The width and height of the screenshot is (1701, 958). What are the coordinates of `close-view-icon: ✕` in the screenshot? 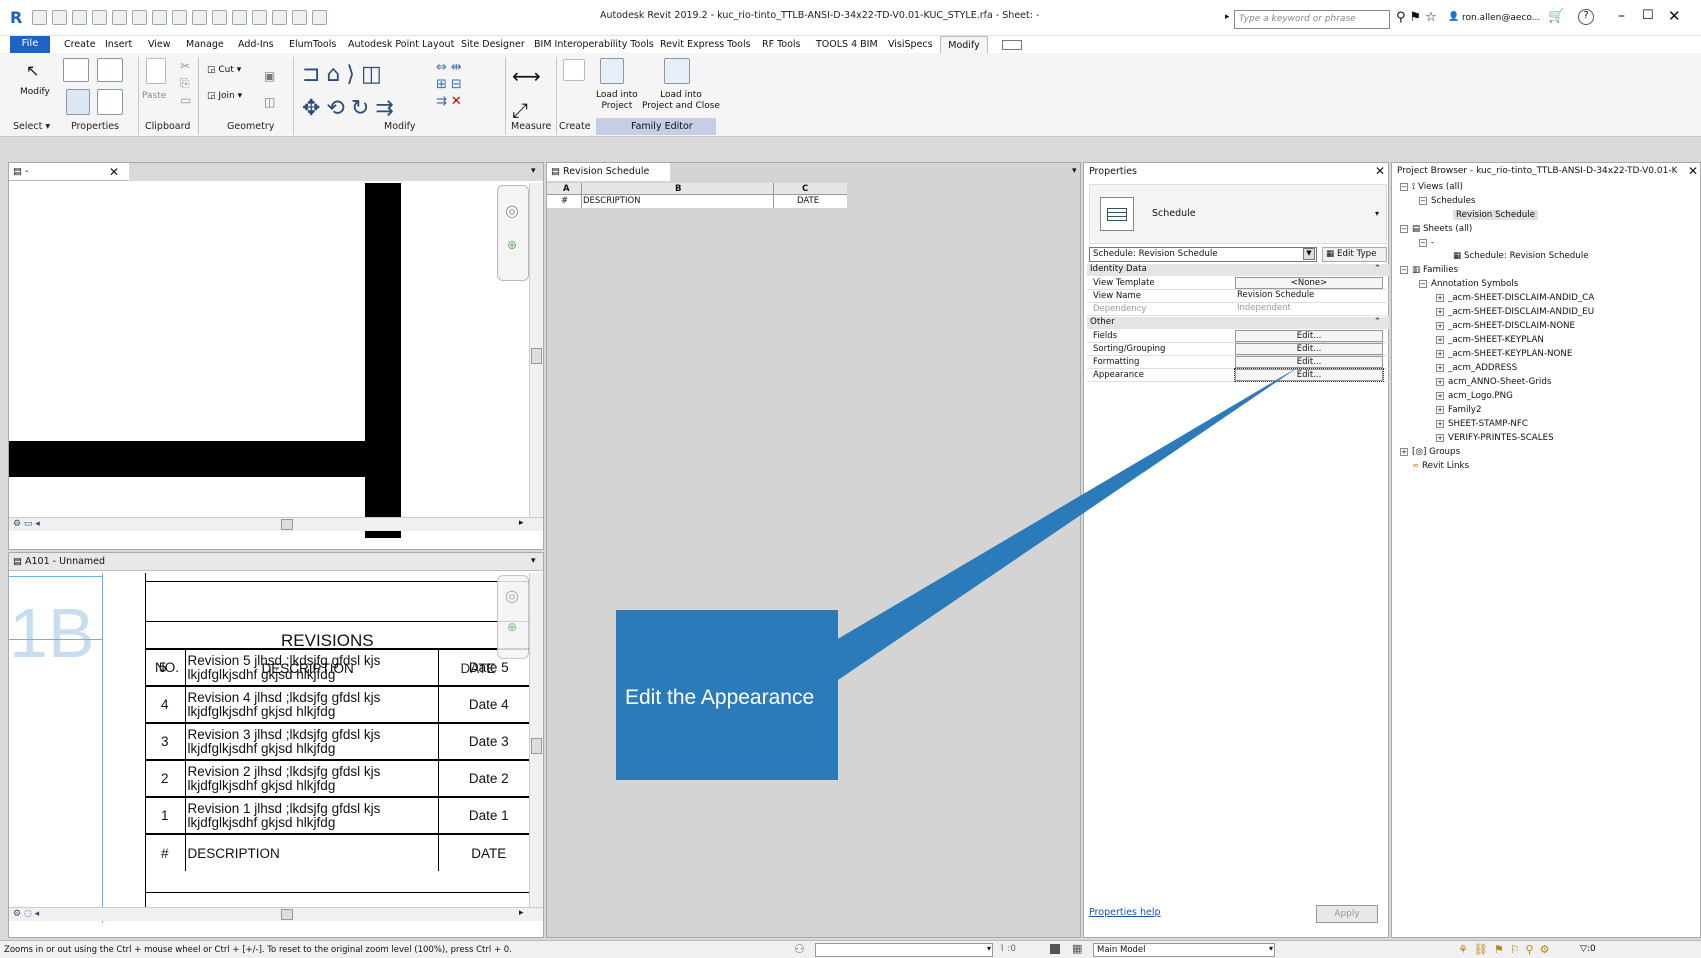 It's located at (114, 172).